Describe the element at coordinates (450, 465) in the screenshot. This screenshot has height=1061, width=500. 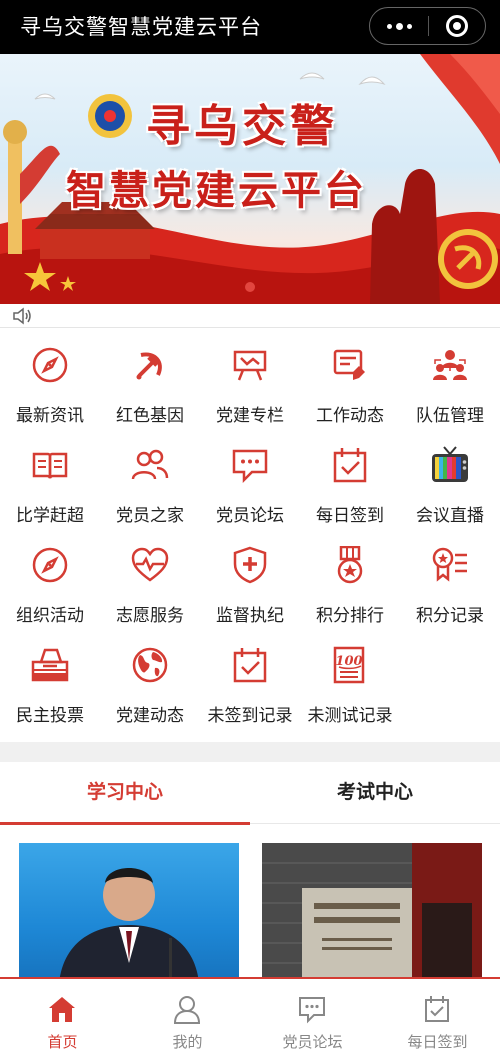
I see `tv-icon` at that location.